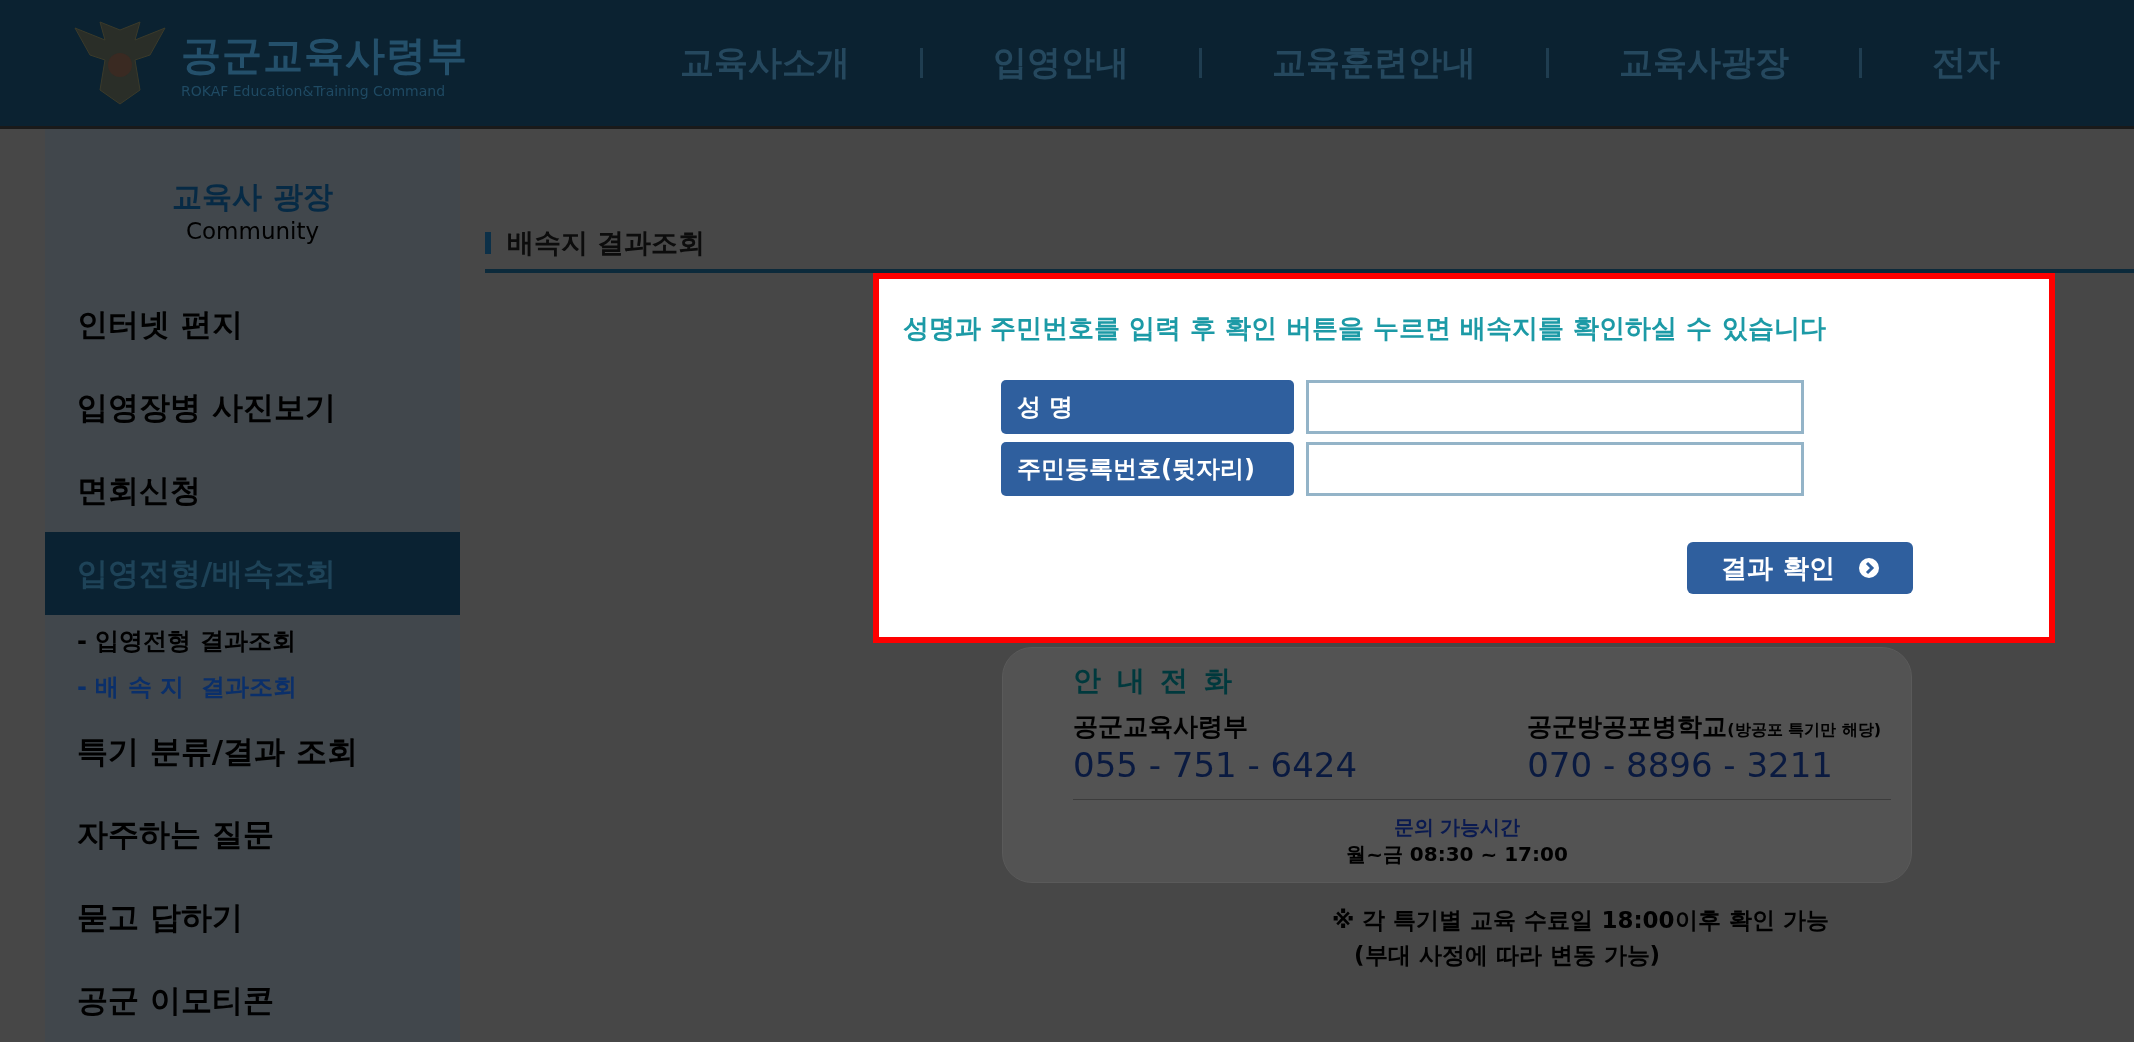  What do you see at coordinates (324, 55) in the screenshot?
I see `site-title: 공군교육사령부` at bounding box center [324, 55].